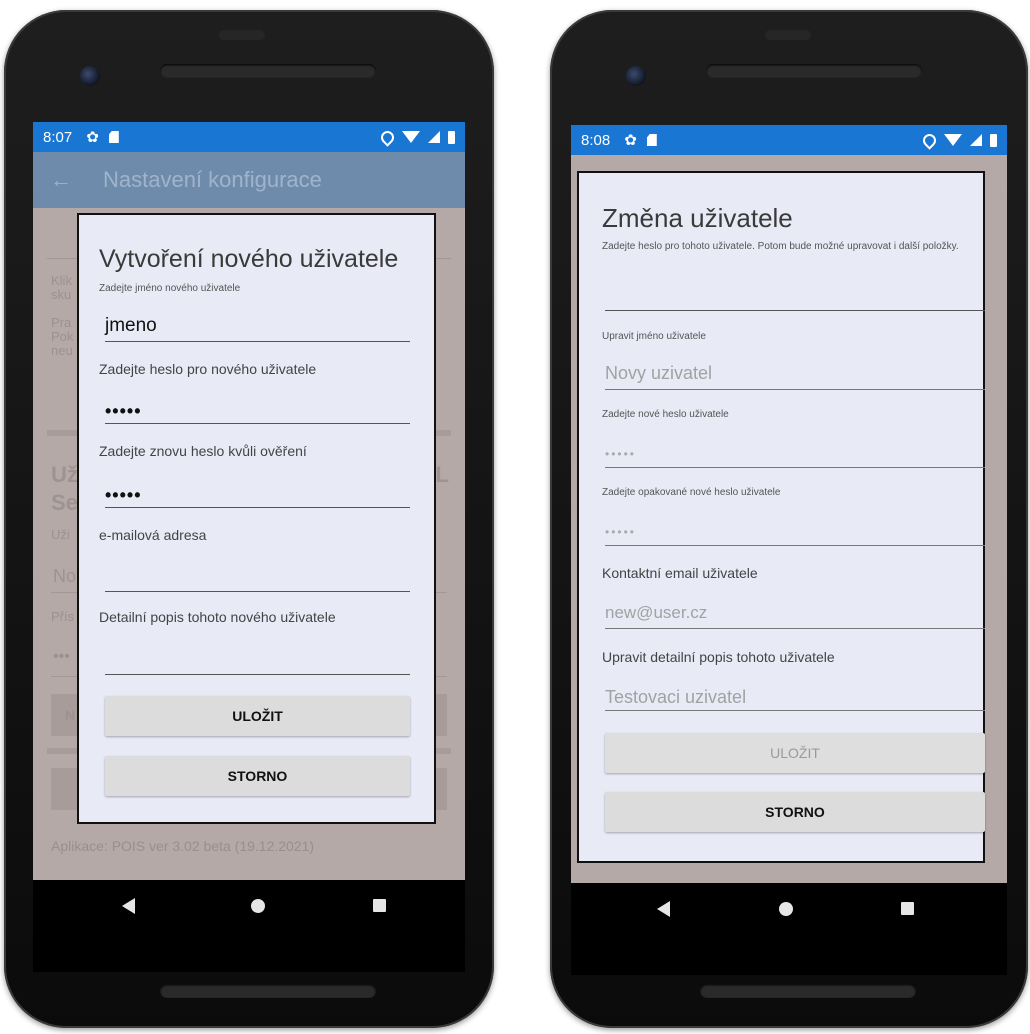  Describe the element at coordinates (61, 656) in the screenshot. I see `bg-text: •••` at that location.